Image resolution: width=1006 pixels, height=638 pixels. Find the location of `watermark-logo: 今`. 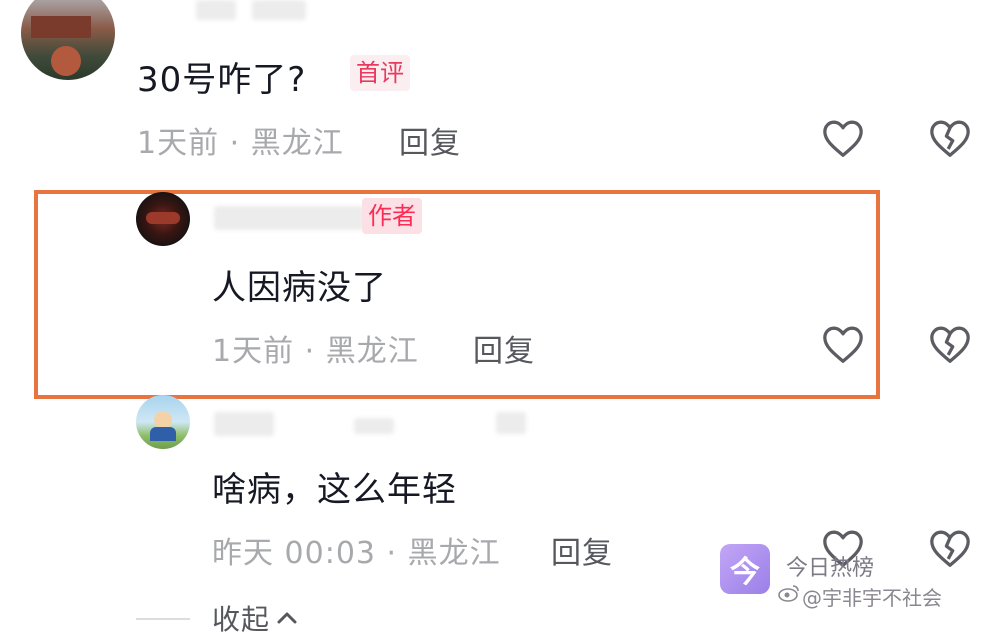

watermark-logo: 今 is located at coordinates (745, 569).